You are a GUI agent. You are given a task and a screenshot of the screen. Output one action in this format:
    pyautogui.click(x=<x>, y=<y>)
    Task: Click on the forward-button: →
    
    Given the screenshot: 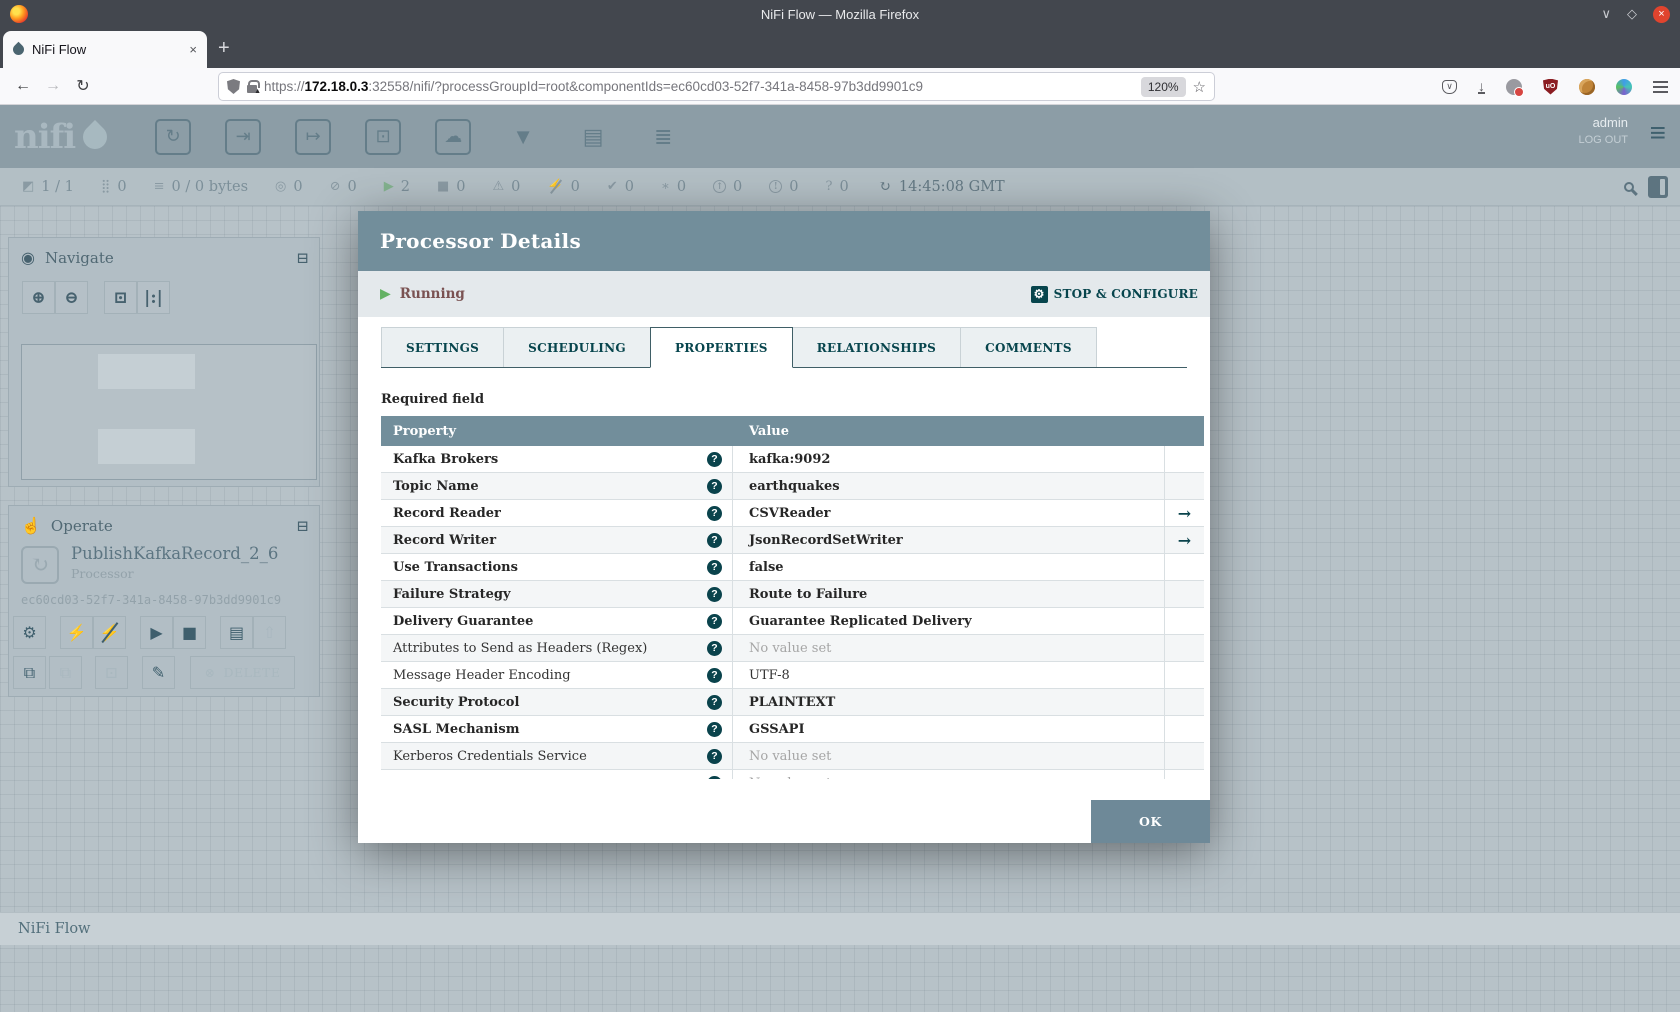 What is the action you would take?
    pyautogui.click(x=53, y=86)
    